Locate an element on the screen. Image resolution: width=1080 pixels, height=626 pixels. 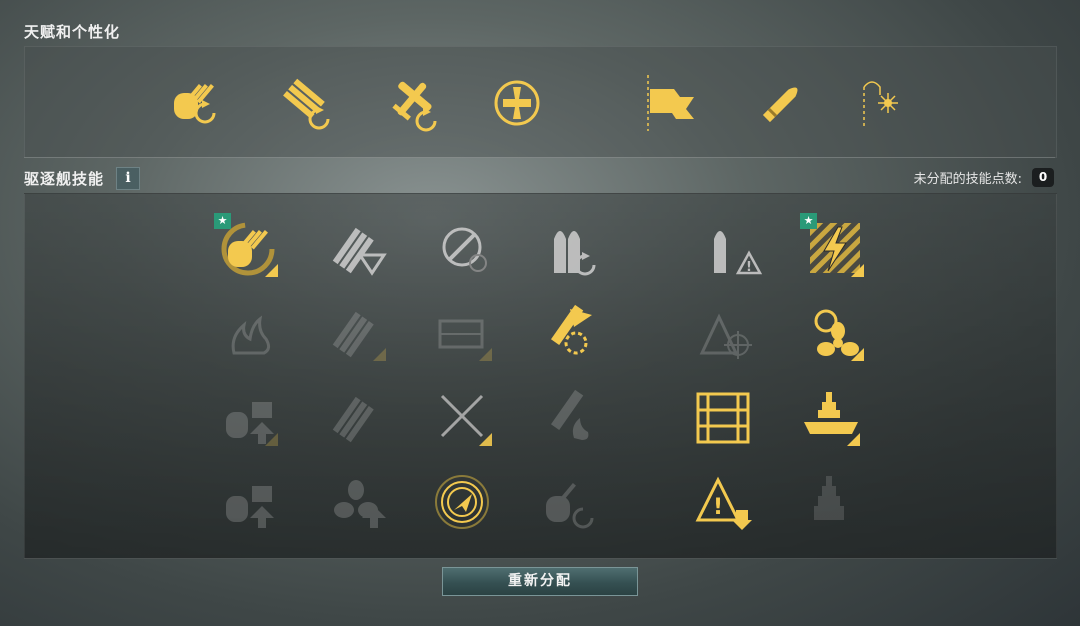
skill-lightning-icon: ★ is located at coordinates (833, 246).